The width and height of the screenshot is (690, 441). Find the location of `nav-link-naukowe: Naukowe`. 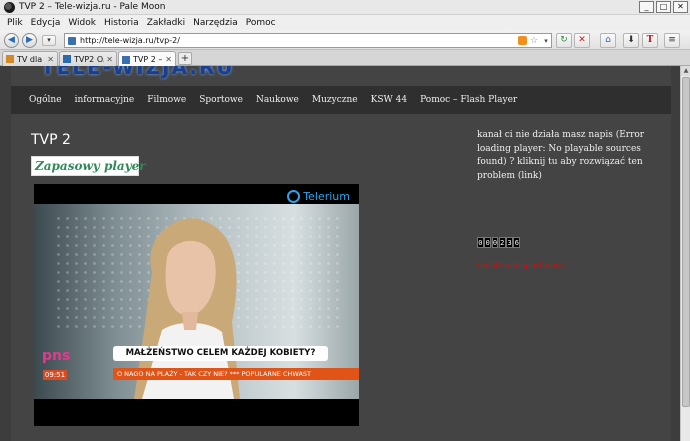

nav-link-naukowe: Naukowe is located at coordinates (277, 100).